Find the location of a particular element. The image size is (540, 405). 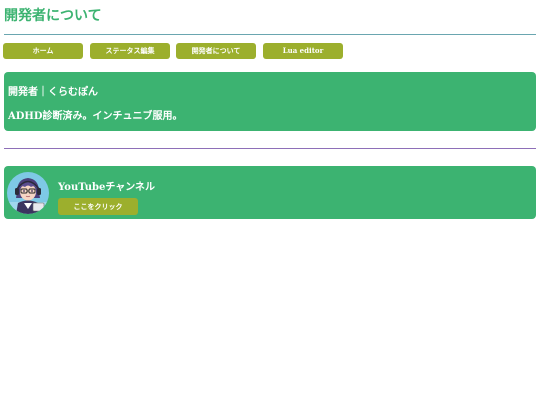

nav-about-developer-button: 開発者について is located at coordinates (216, 51).